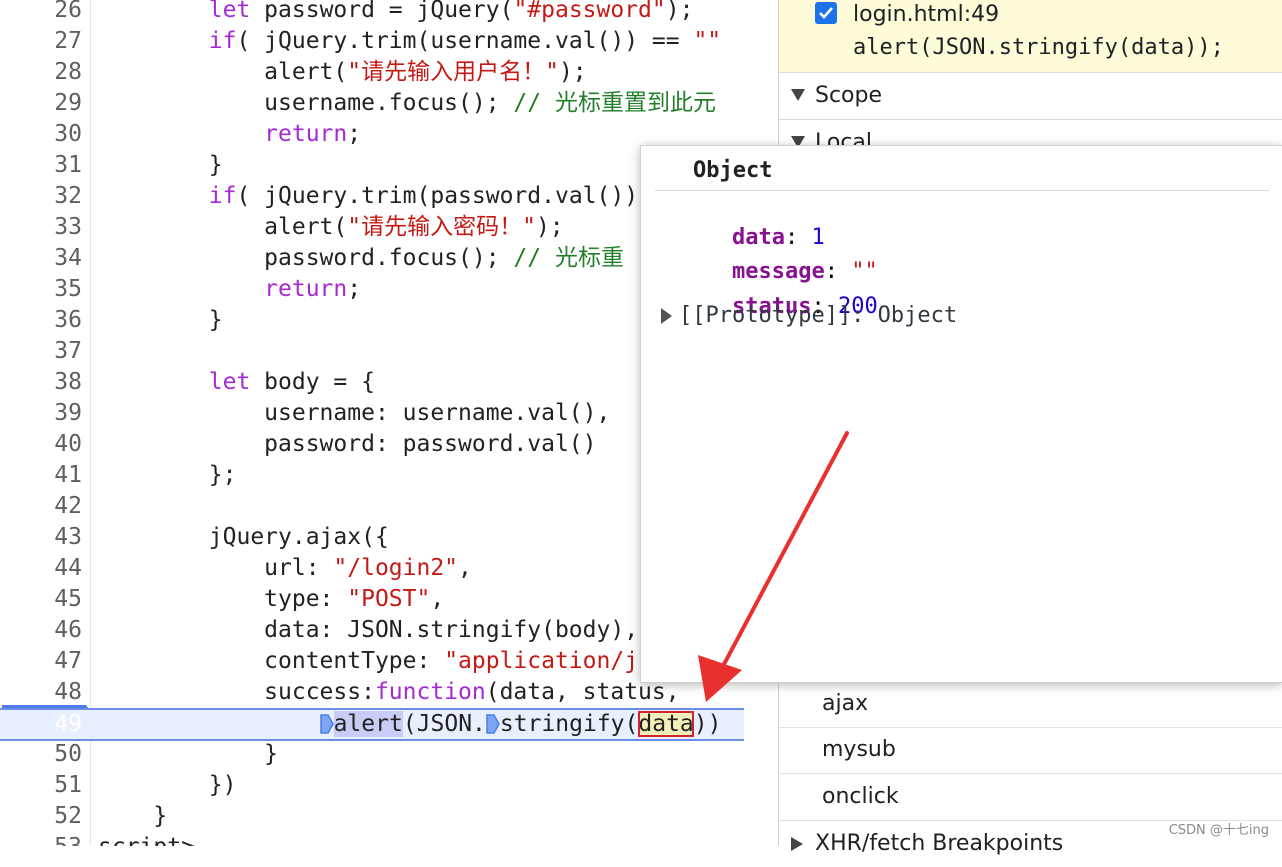 Image resolution: width=1282 pixels, height=867 pixels. Describe the element at coordinates (1030, 704) in the screenshot. I see `call-stack-frame: ajax` at that location.